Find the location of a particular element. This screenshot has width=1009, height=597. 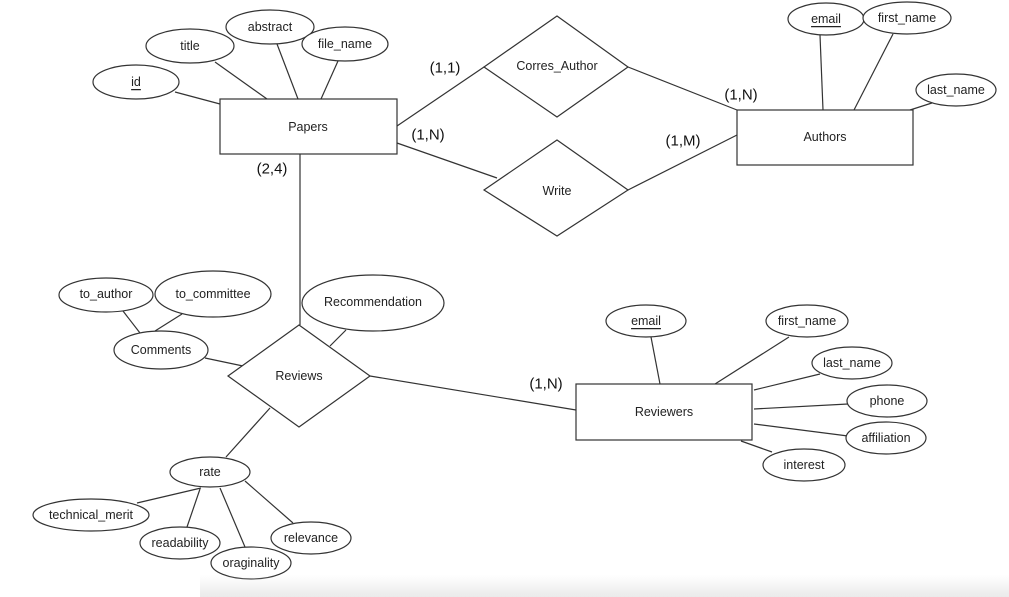

relationship-reviews: Reviews is located at coordinates (299, 376).